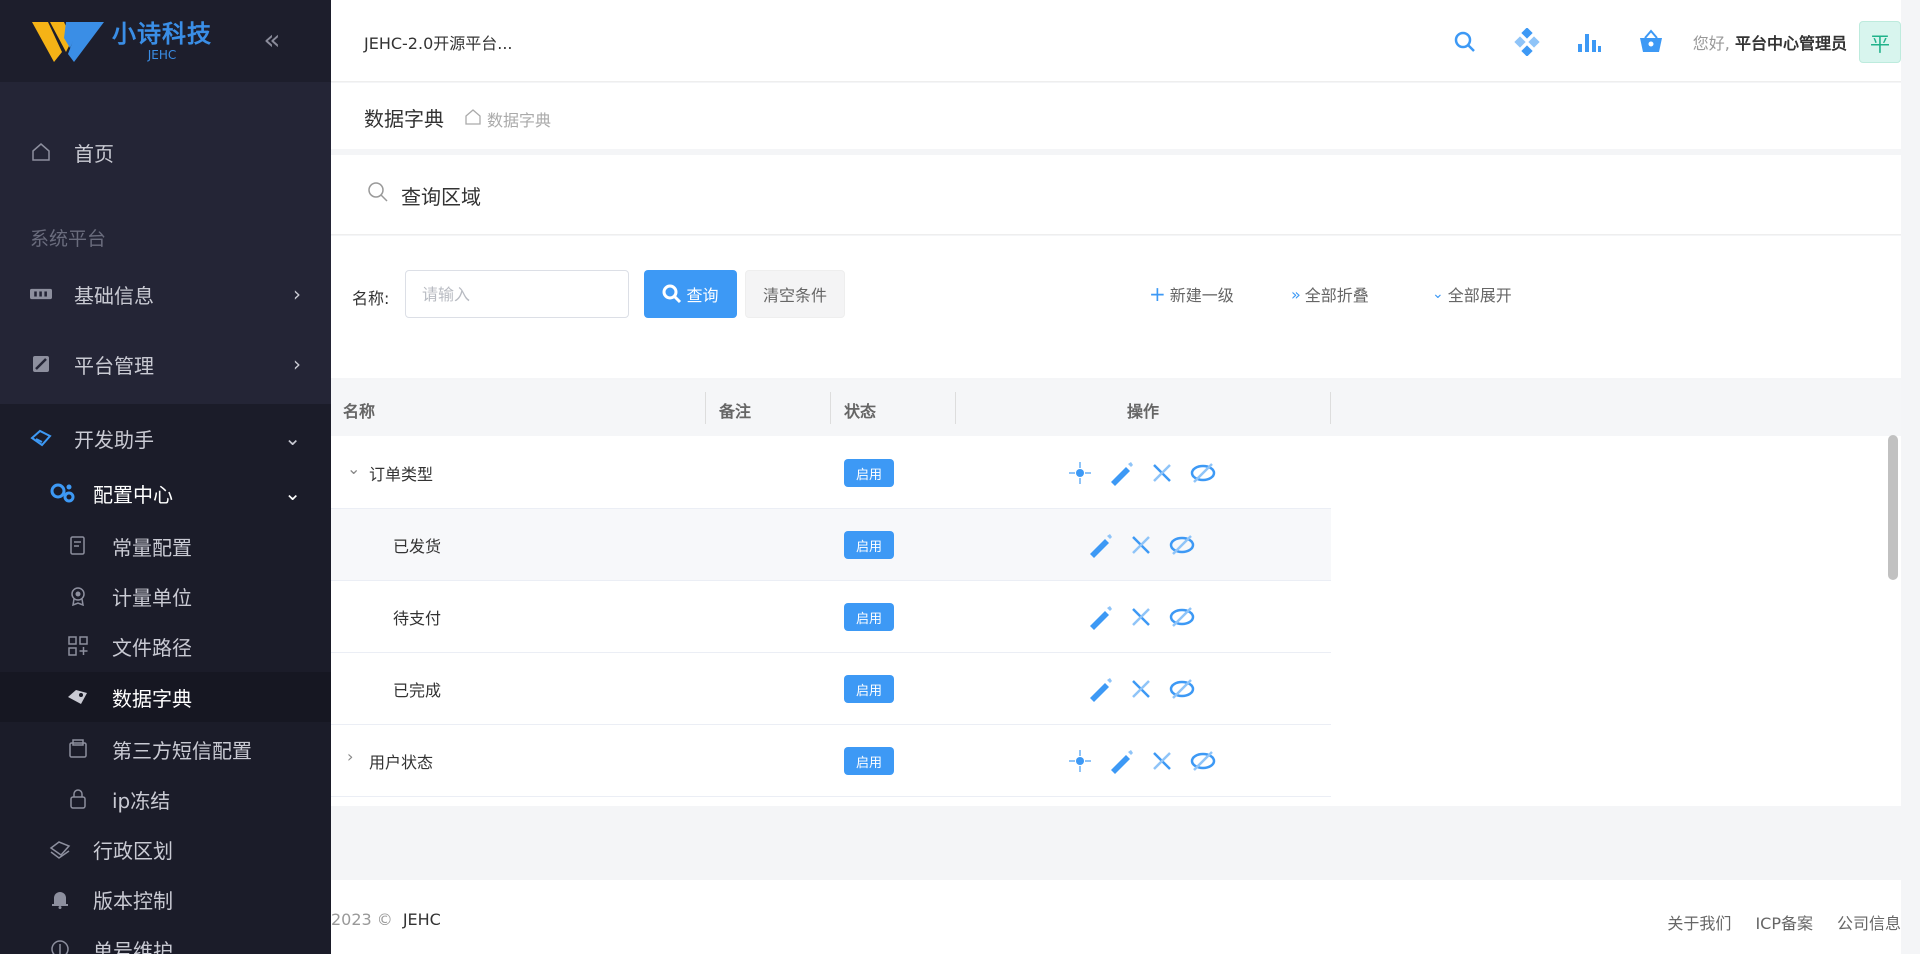 This screenshot has width=1920, height=954. What do you see at coordinates (831, 617) in the screenshot?
I see `table-row: 待支付 启用` at bounding box center [831, 617].